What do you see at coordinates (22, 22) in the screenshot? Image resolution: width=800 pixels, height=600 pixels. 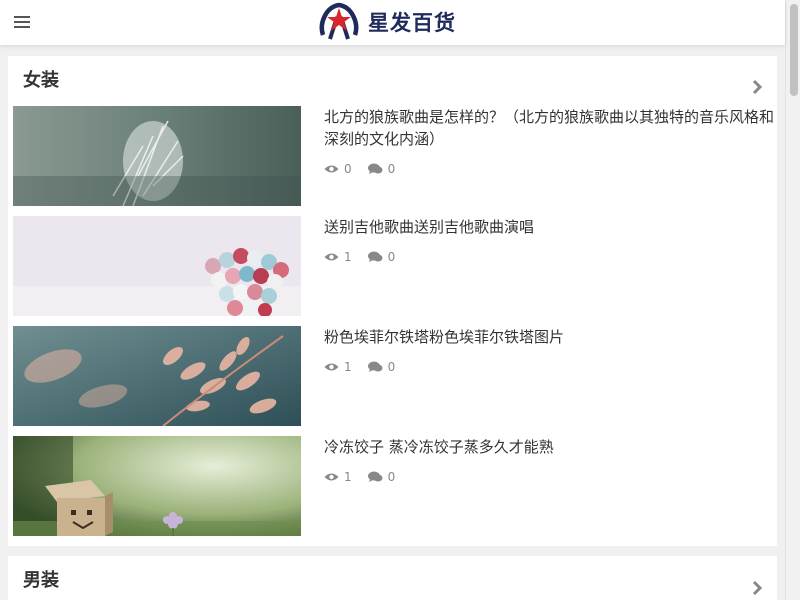 I see `menu-icon` at bounding box center [22, 22].